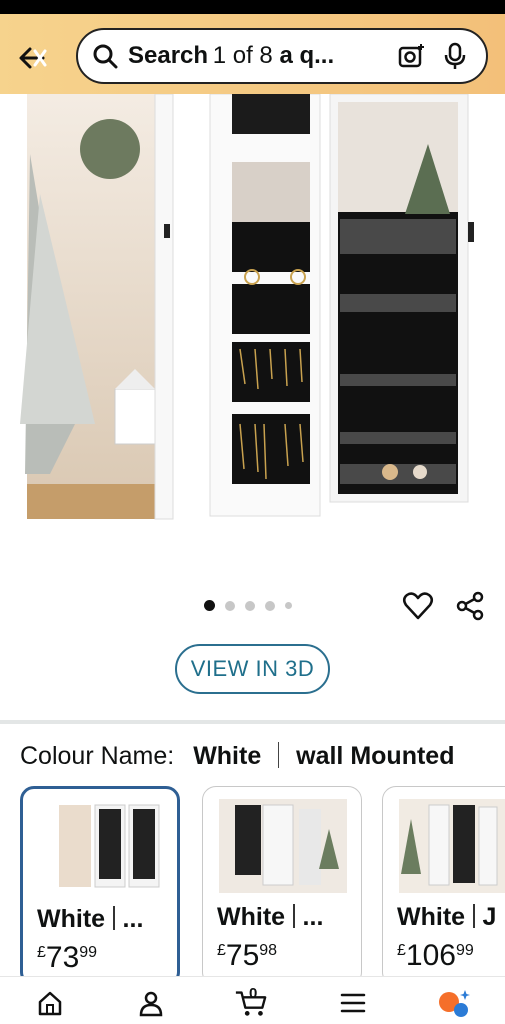  I want to click on back-arrow-icon, so click(33, 58).